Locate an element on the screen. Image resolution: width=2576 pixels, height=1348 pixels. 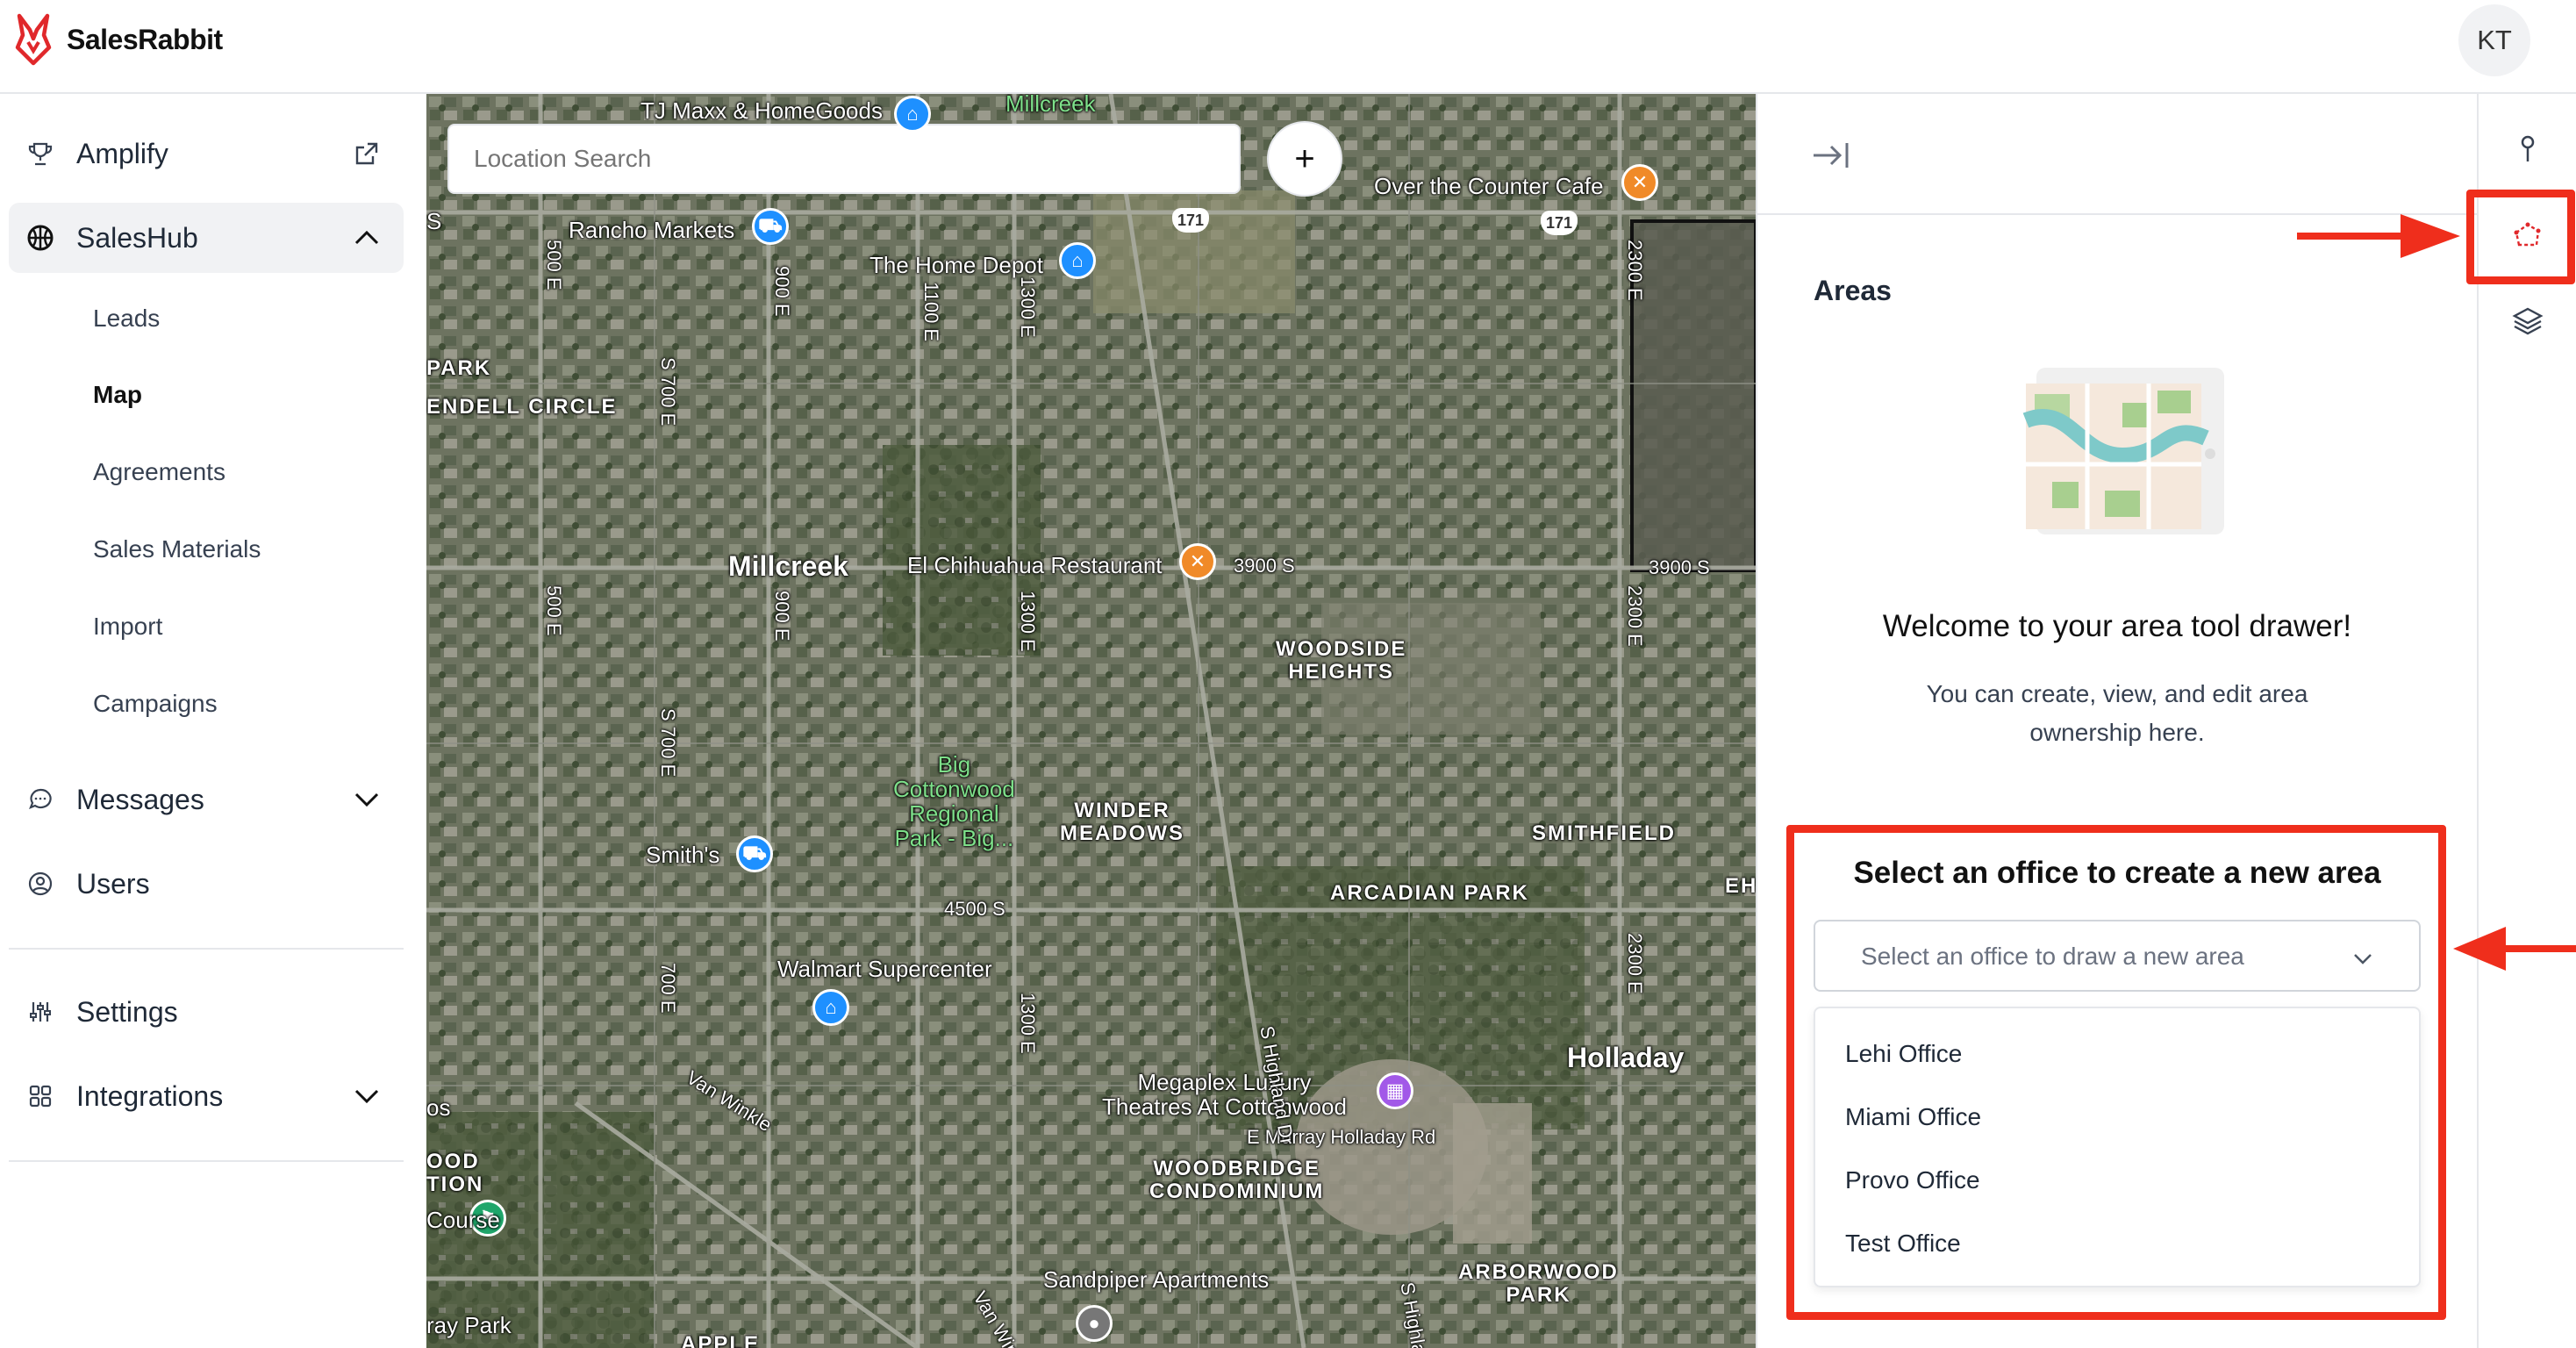
external-link-icon is located at coordinates (366, 153).